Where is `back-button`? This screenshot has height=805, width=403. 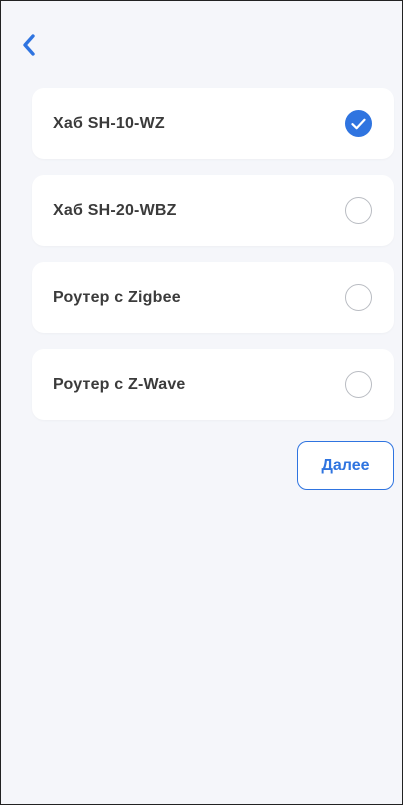 back-button is located at coordinates (29, 45).